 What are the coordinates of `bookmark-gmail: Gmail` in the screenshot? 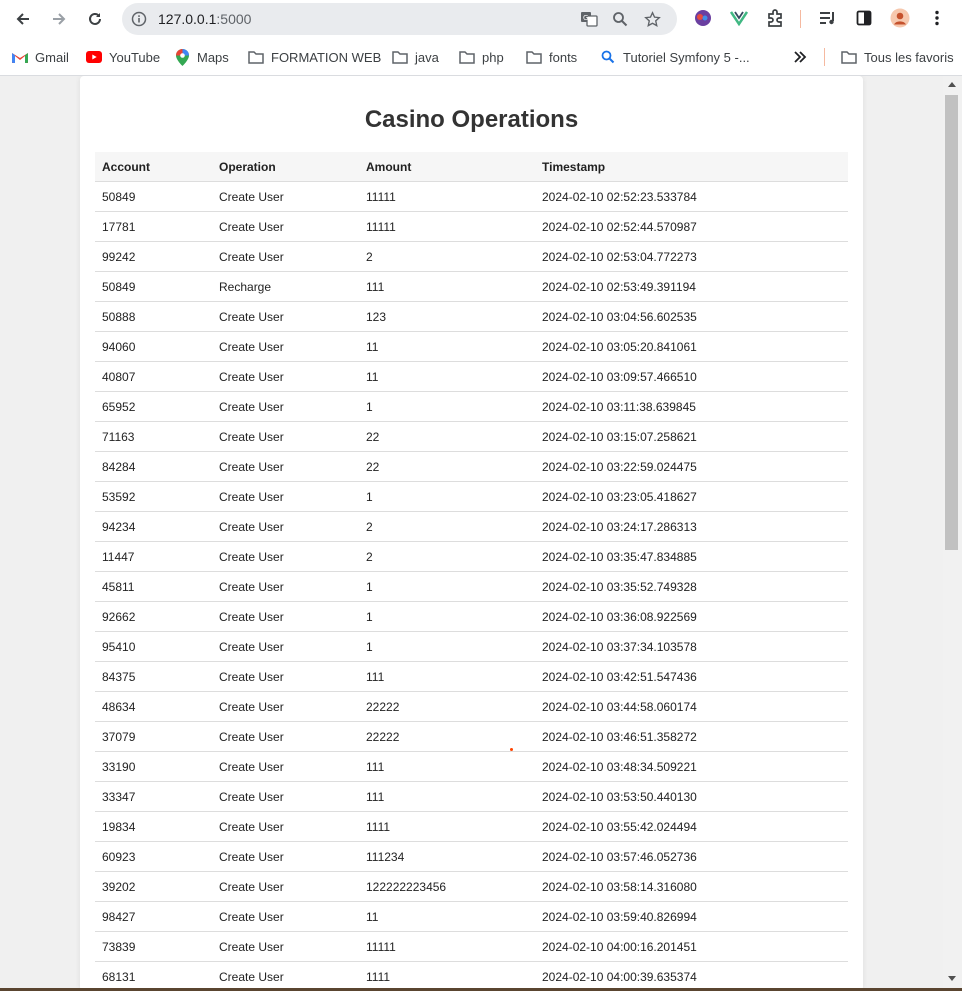 It's located at (40, 57).